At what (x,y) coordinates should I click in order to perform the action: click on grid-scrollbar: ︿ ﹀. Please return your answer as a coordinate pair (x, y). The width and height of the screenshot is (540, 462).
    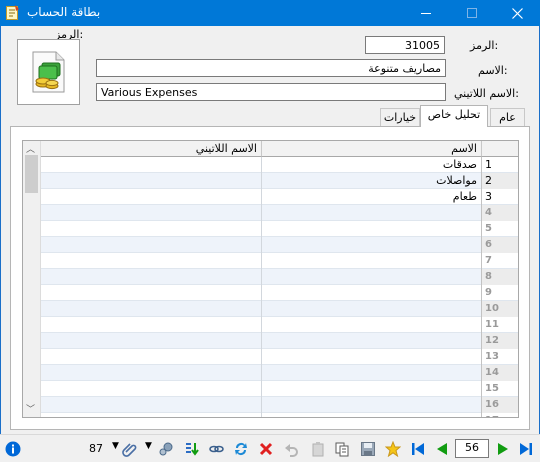
    Looking at the image, I should click on (32, 279).